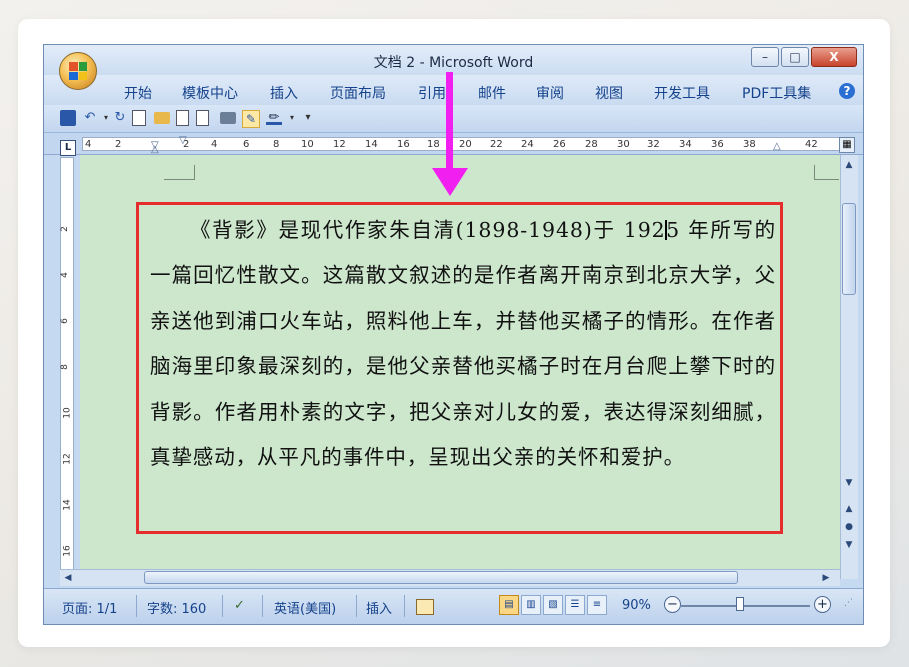  What do you see at coordinates (765, 57) in the screenshot?
I see `minimize-button: –` at bounding box center [765, 57].